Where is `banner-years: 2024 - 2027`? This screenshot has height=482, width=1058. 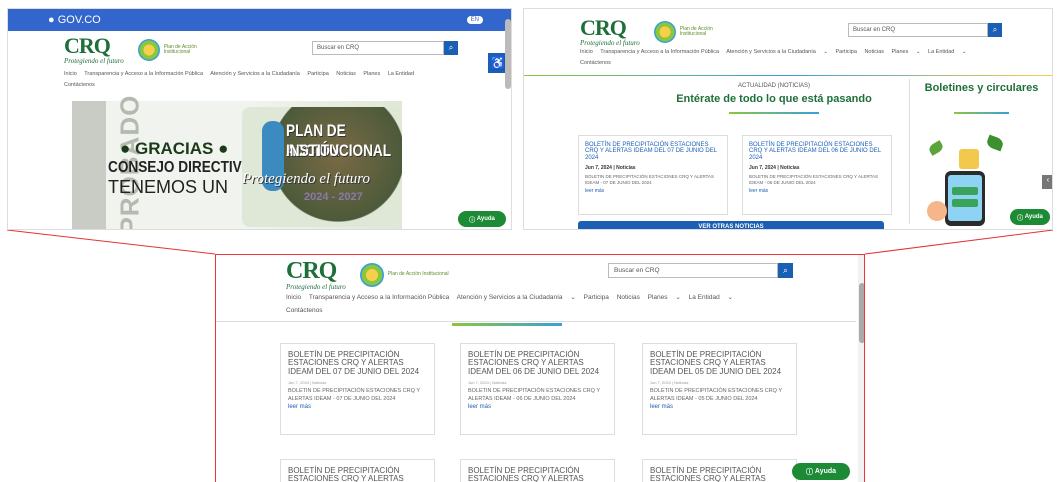
banner-years: 2024 - 2027 is located at coordinates (333, 197).